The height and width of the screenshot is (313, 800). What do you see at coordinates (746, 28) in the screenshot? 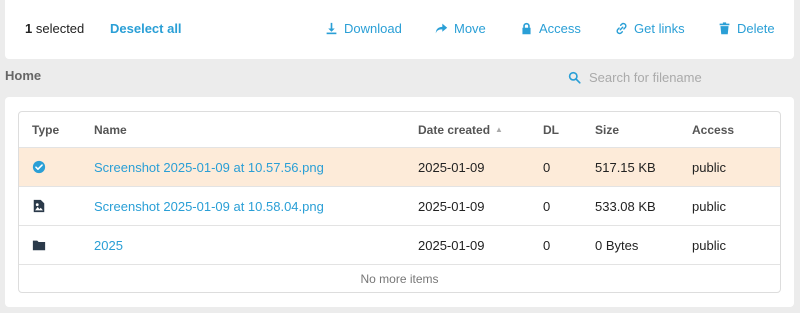
I see `delete-button: Delete` at bounding box center [746, 28].